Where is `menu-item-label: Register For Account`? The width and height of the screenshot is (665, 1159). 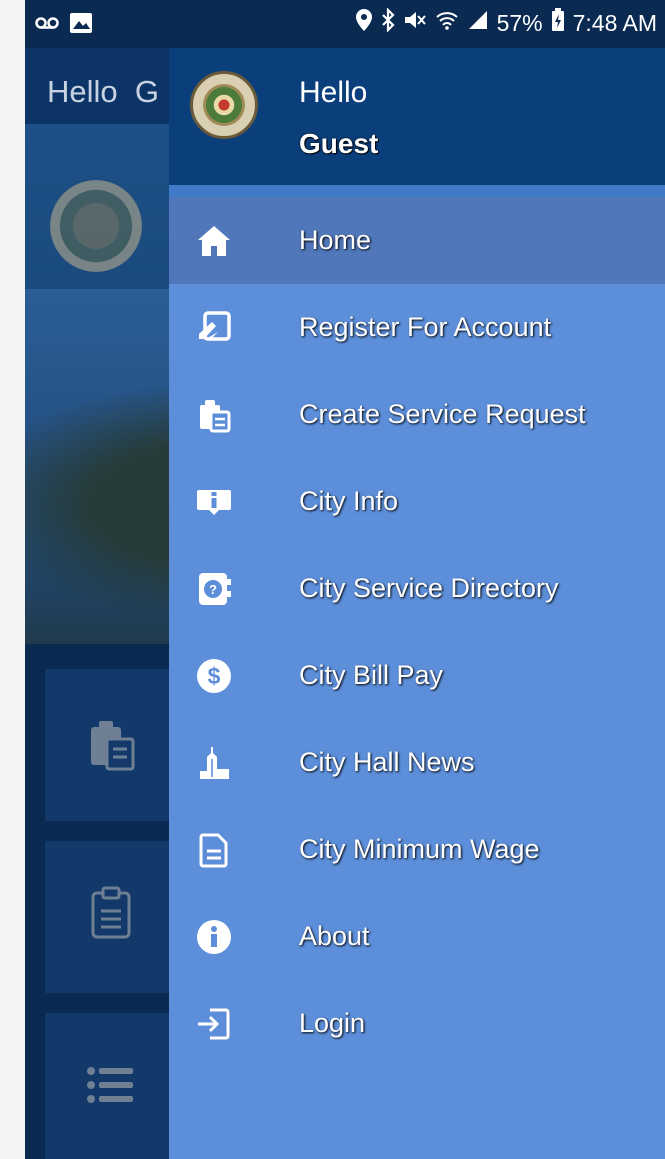
menu-item-label: Register For Account is located at coordinates (425, 327).